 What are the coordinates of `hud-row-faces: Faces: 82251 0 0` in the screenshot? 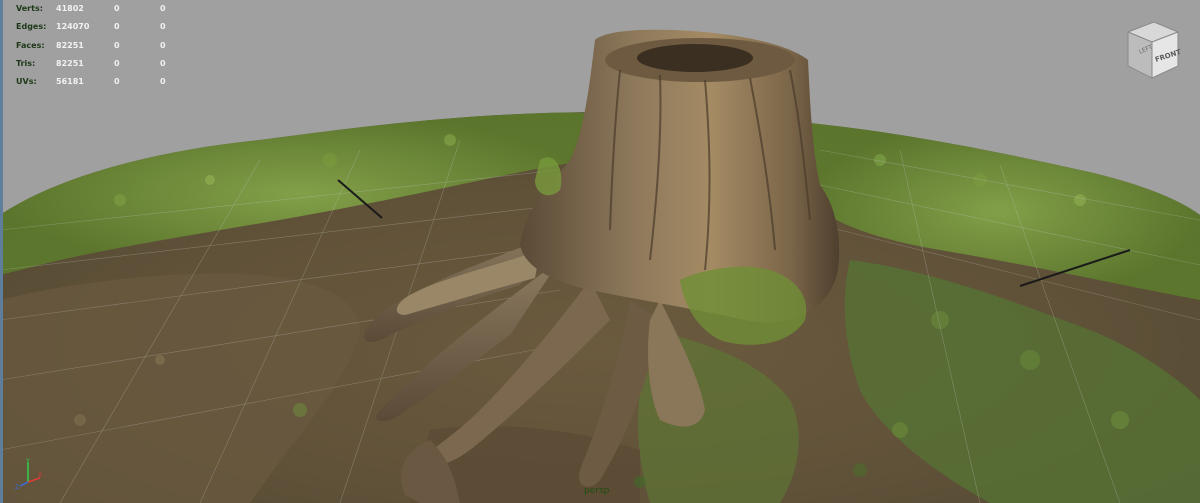 It's located at (98, 46).